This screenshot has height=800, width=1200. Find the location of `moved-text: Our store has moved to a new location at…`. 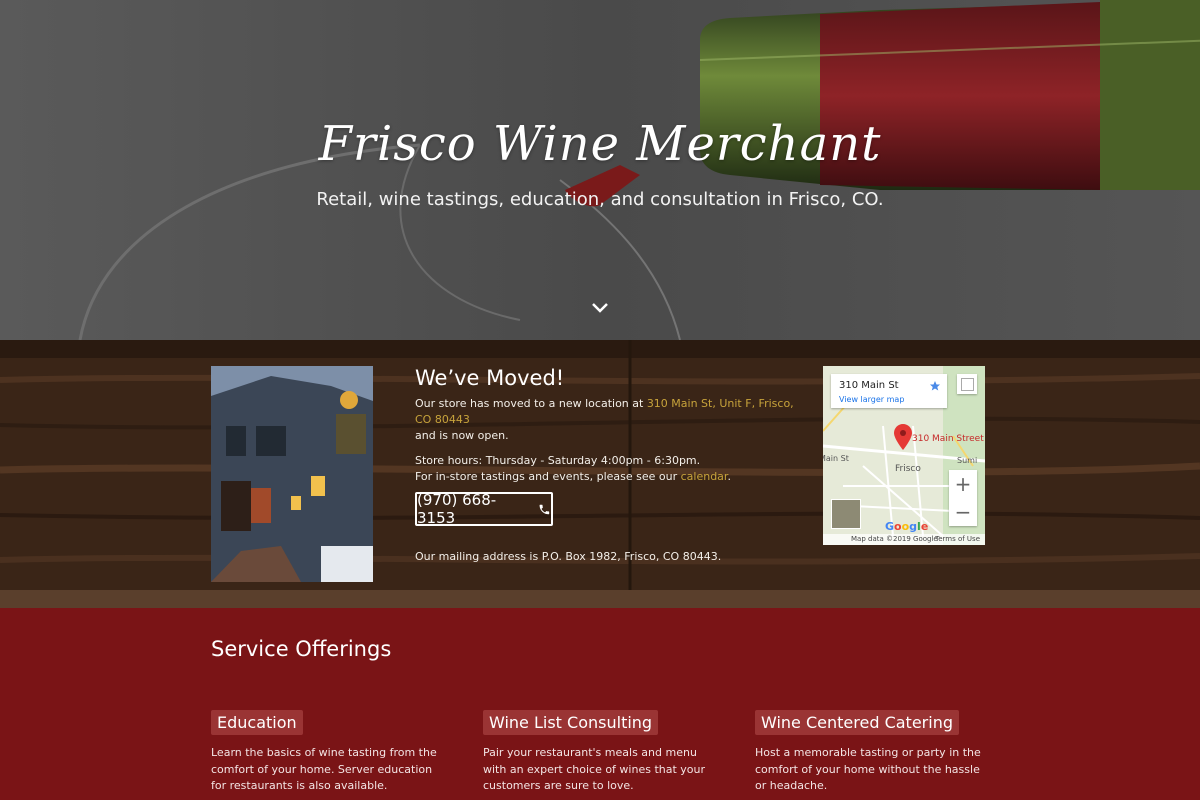

moved-text: Our store has moved to a new location at… is located at coordinates (610, 420).